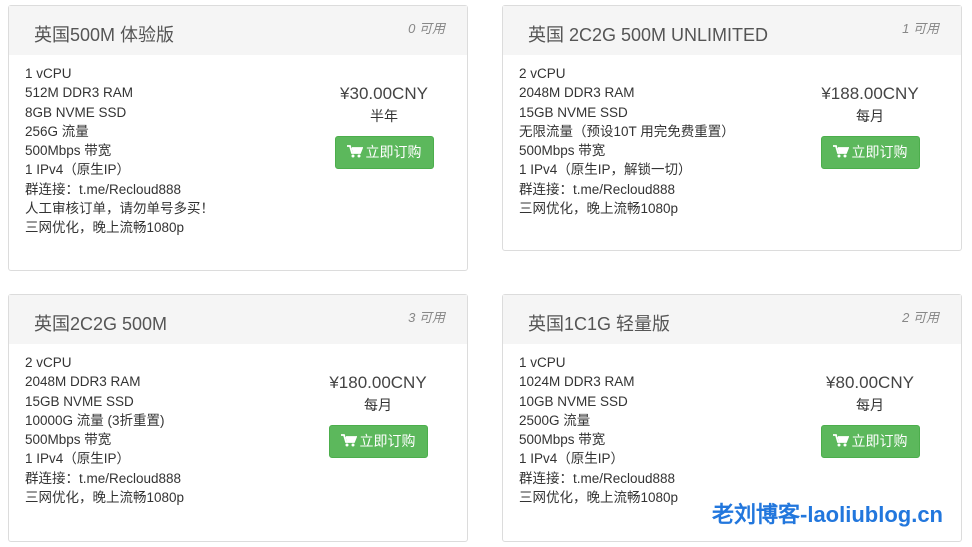 This screenshot has height=547, width=972. Describe the element at coordinates (384, 93) in the screenshot. I see `price: ¥30.00CNY` at that location.